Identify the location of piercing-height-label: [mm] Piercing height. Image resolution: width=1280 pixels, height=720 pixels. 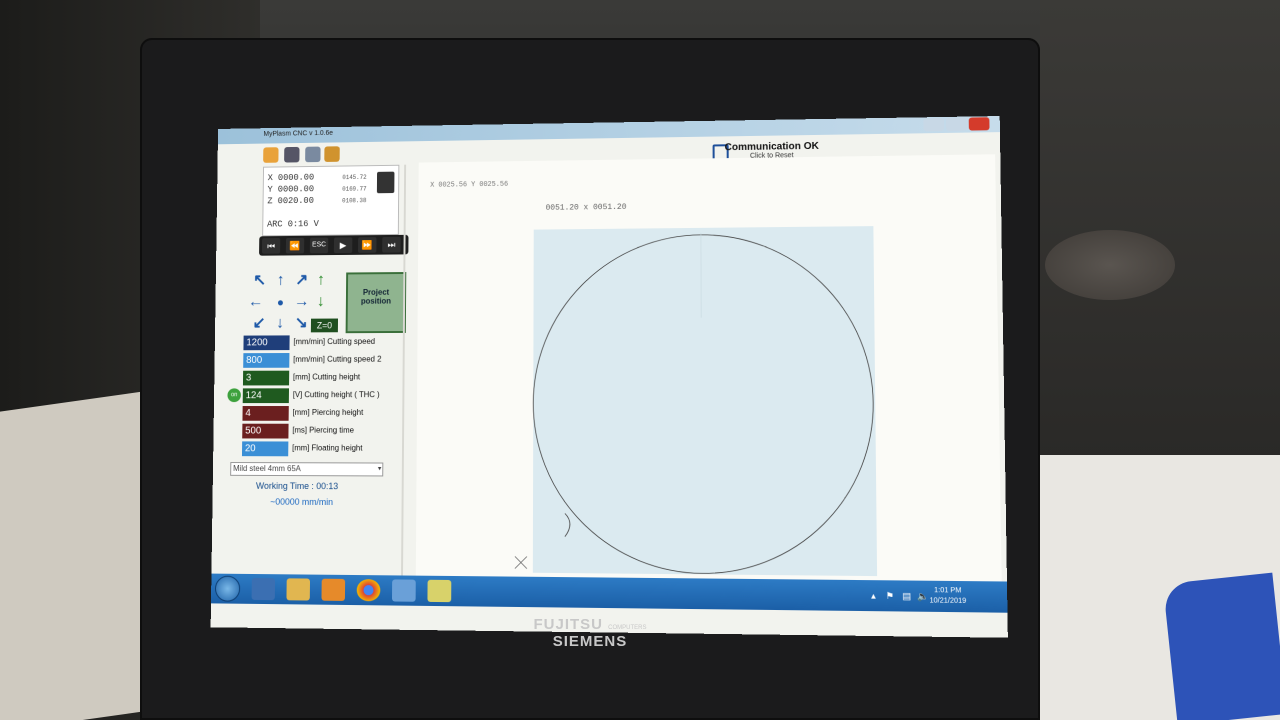
(328, 412).